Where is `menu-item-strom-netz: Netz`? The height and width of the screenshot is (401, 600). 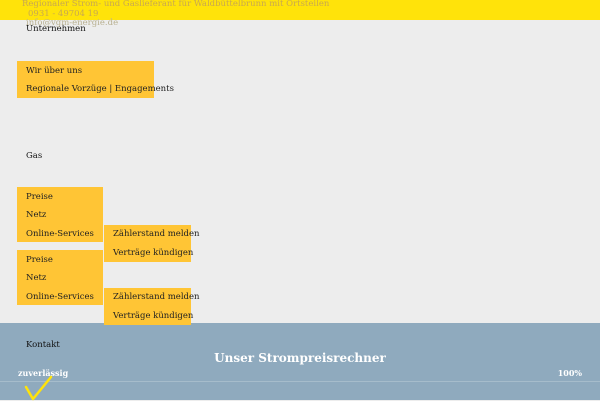
menu-item-strom-netz: Netz is located at coordinates (36, 278).